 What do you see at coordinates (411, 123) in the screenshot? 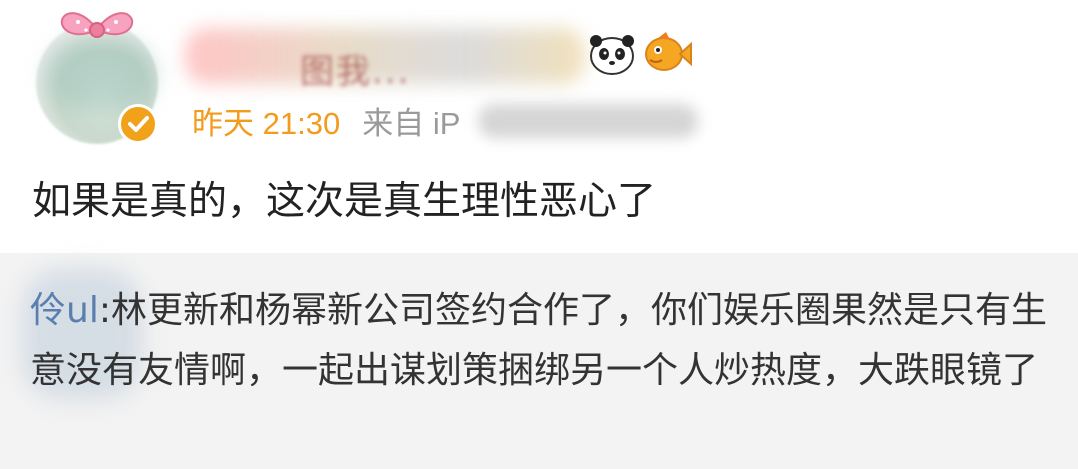
I see `post-source: 来自 iP` at bounding box center [411, 123].